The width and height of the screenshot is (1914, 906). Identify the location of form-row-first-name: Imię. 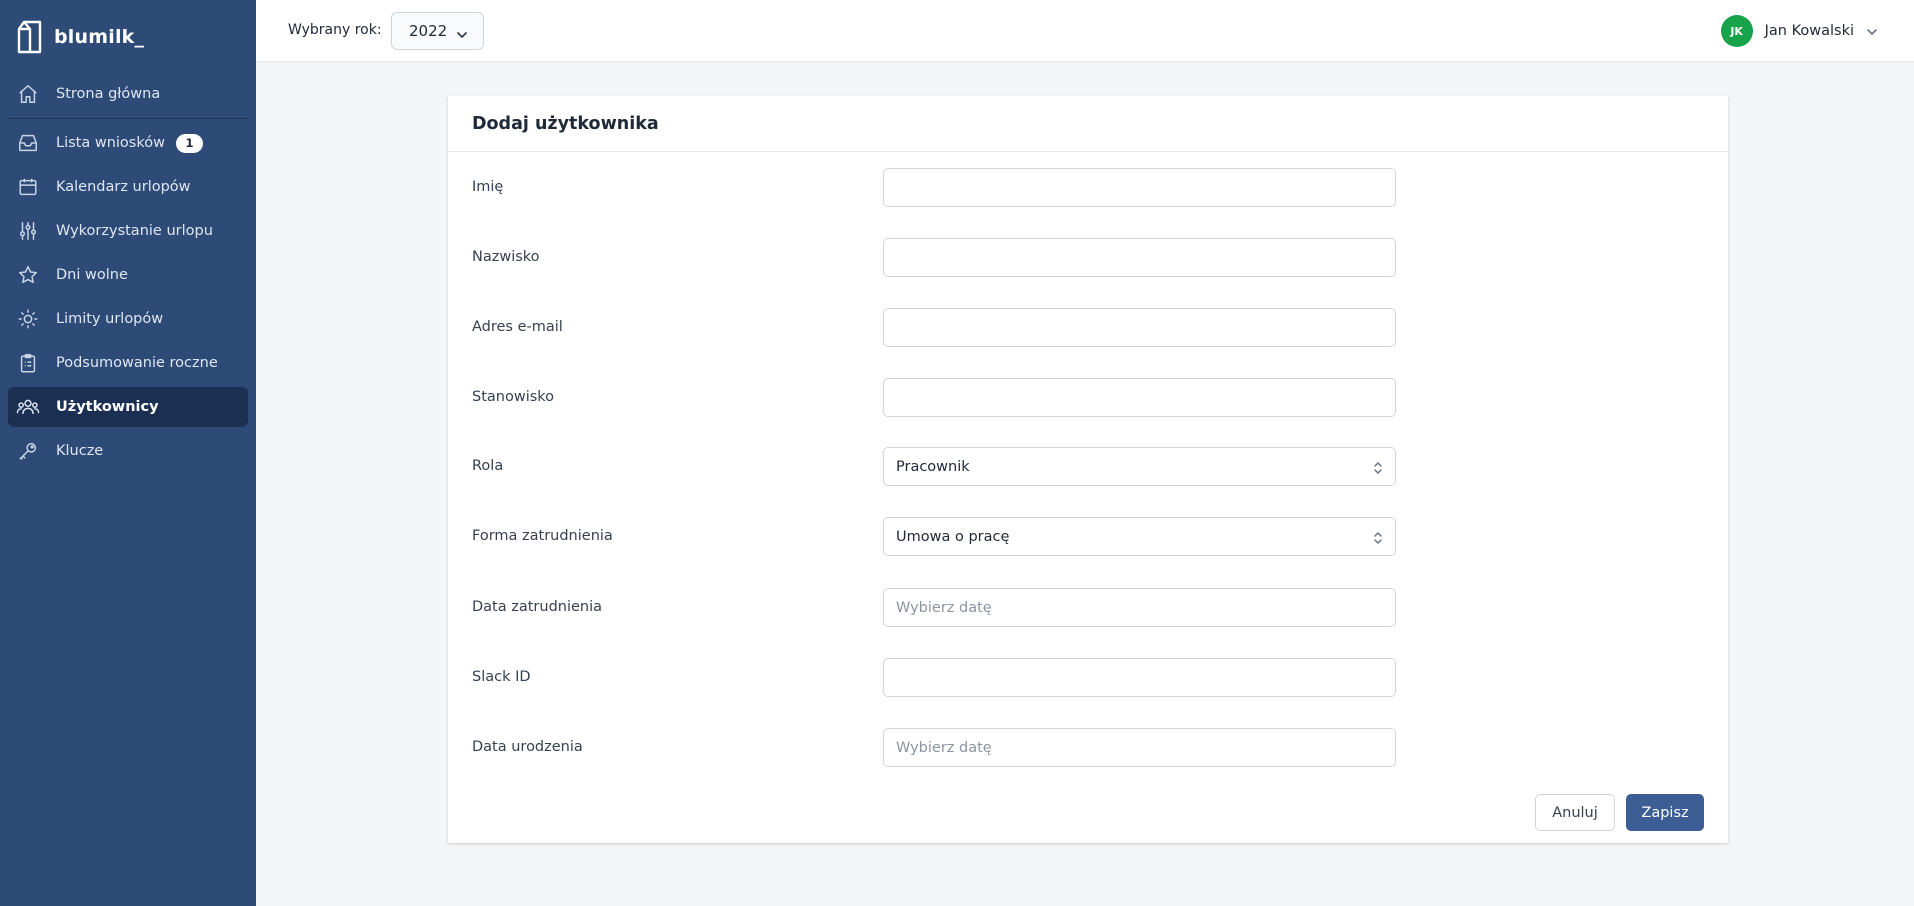
(1088, 188).